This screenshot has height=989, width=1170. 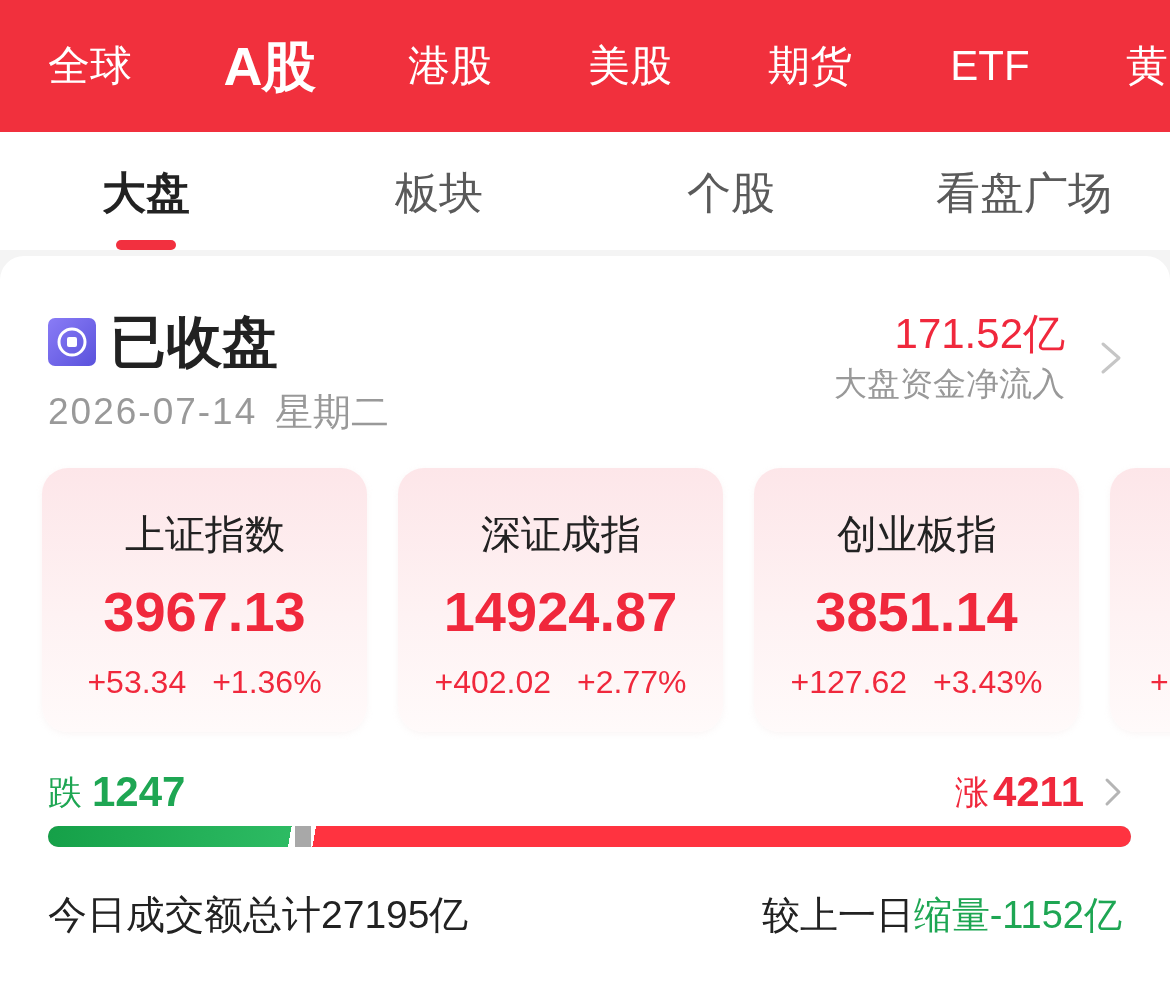 What do you see at coordinates (267, 682) in the screenshot?
I see `index-change-percent: +1.36%` at bounding box center [267, 682].